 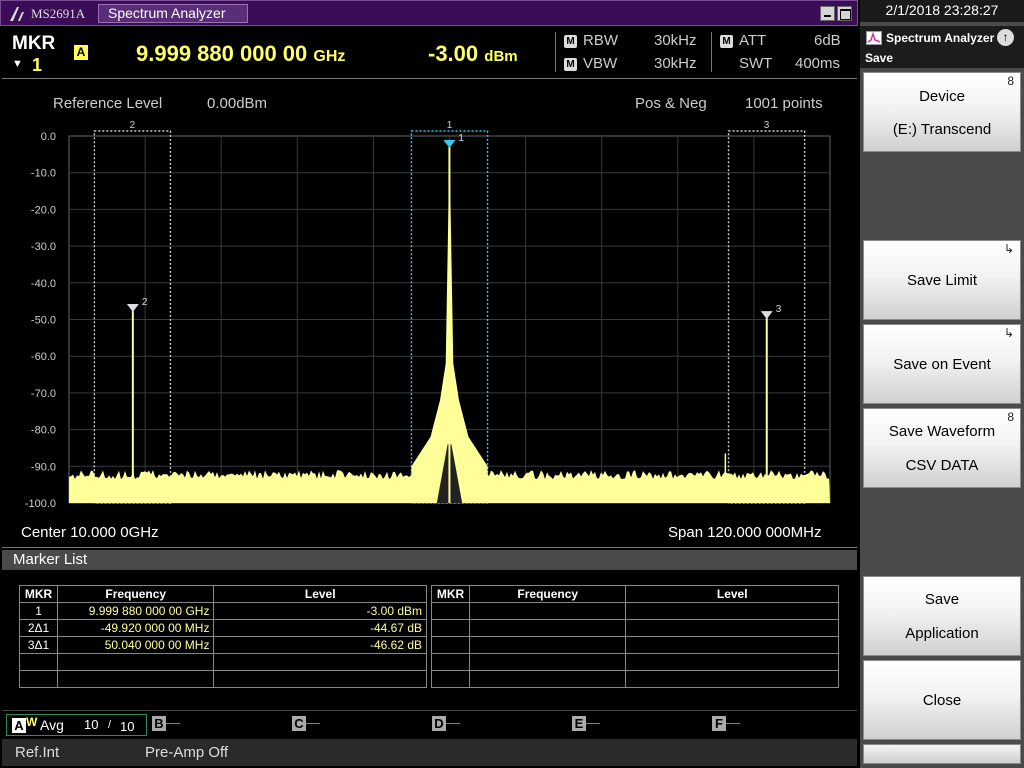 I want to click on rbw-manual-badge: M, so click(x=570, y=41).